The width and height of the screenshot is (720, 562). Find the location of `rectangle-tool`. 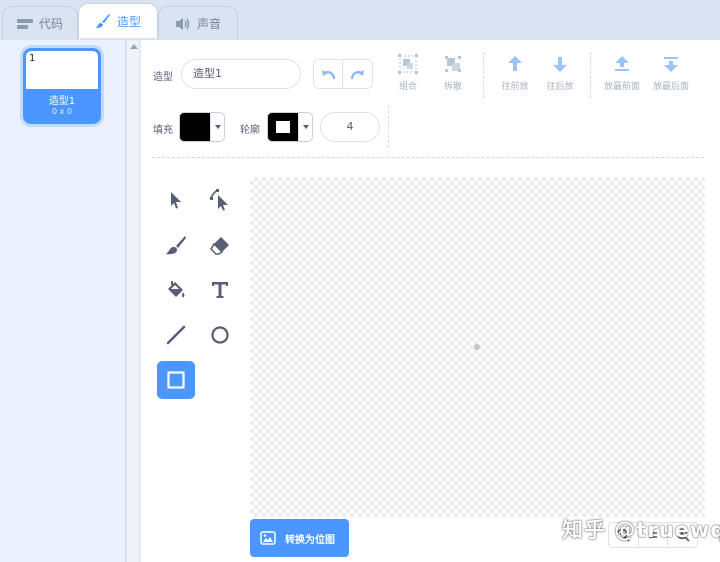

rectangle-tool is located at coordinates (176, 380).